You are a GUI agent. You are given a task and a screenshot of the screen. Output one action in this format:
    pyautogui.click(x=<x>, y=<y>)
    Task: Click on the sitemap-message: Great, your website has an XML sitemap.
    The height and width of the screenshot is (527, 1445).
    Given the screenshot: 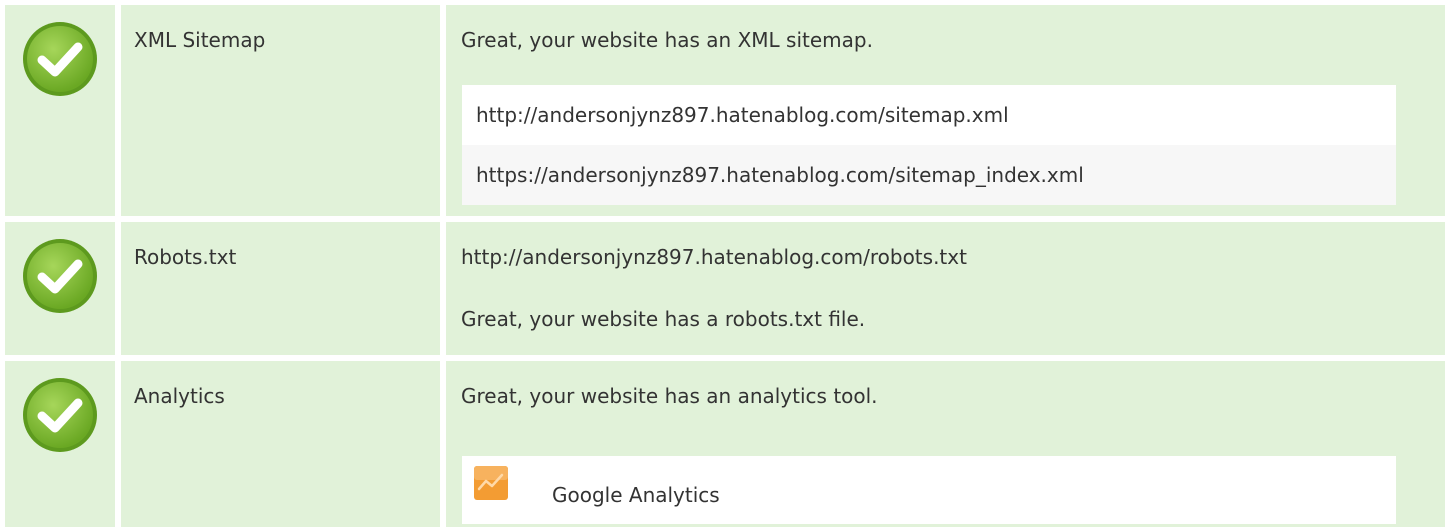 What is the action you would take?
    pyautogui.click(x=667, y=40)
    